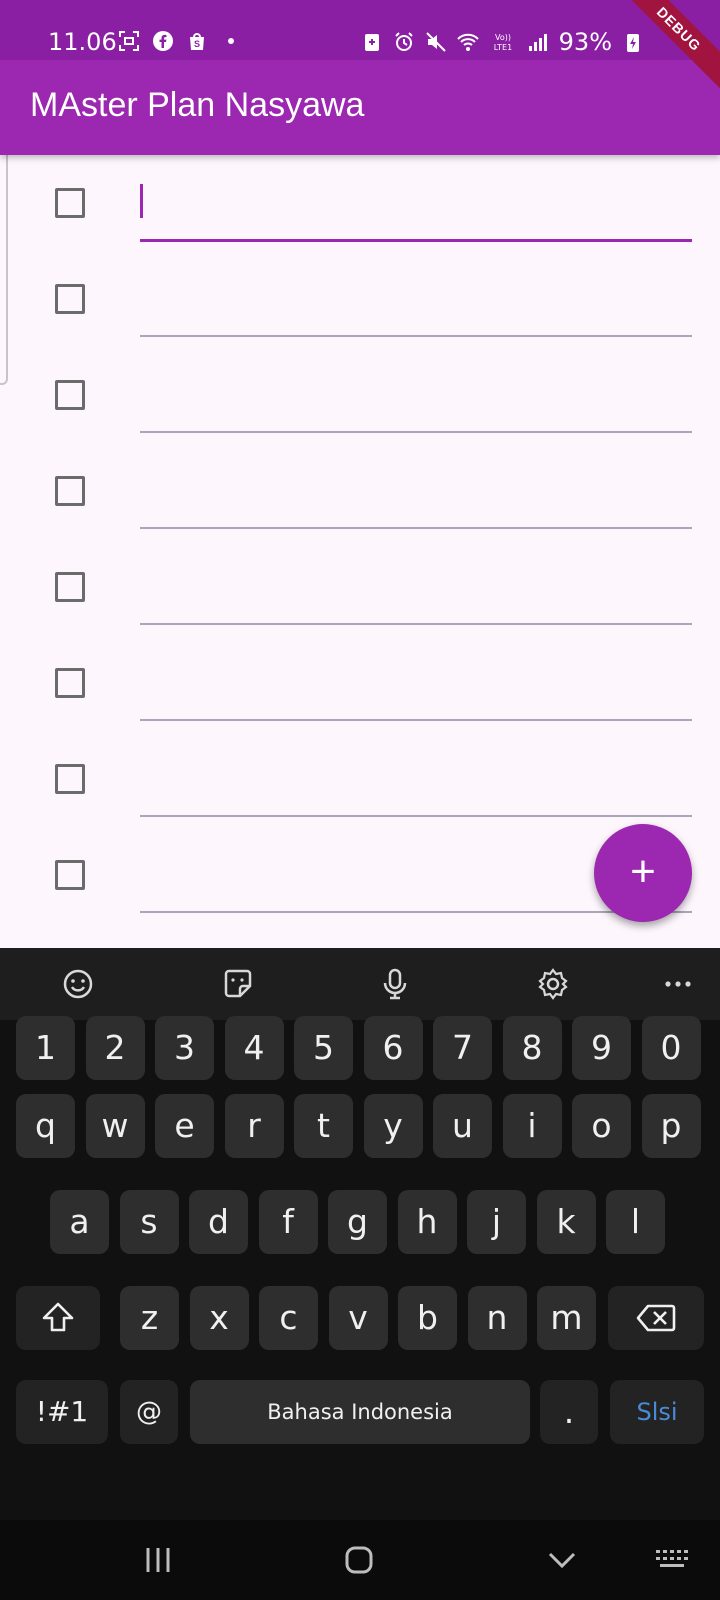  What do you see at coordinates (141, 201) in the screenshot?
I see `text-caret` at bounding box center [141, 201].